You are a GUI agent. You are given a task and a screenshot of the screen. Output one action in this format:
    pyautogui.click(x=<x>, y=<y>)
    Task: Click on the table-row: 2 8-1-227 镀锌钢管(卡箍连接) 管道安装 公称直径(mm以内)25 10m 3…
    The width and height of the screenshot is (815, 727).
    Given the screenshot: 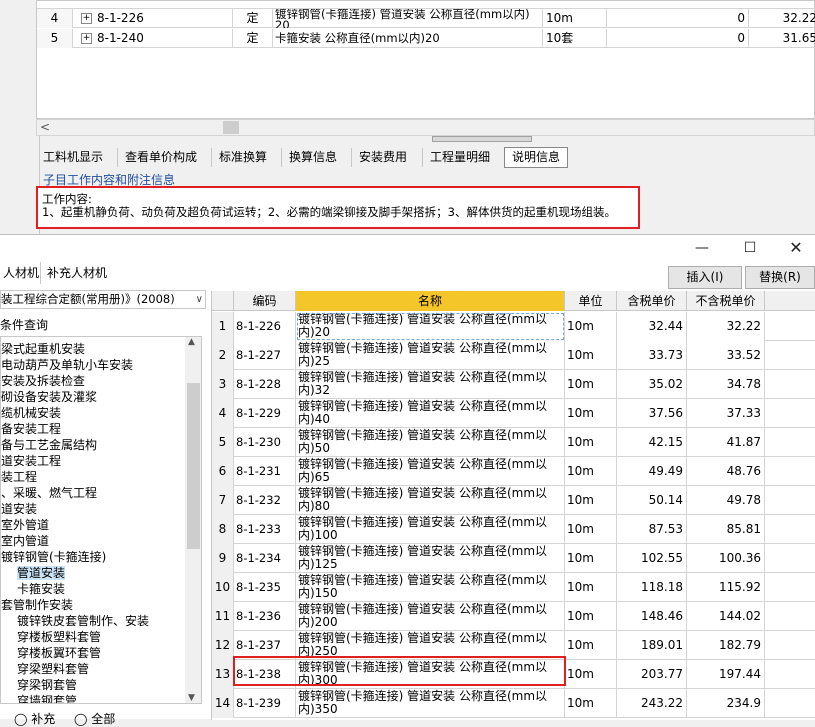 What is the action you would take?
    pyautogui.click(x=513, y=355)
    